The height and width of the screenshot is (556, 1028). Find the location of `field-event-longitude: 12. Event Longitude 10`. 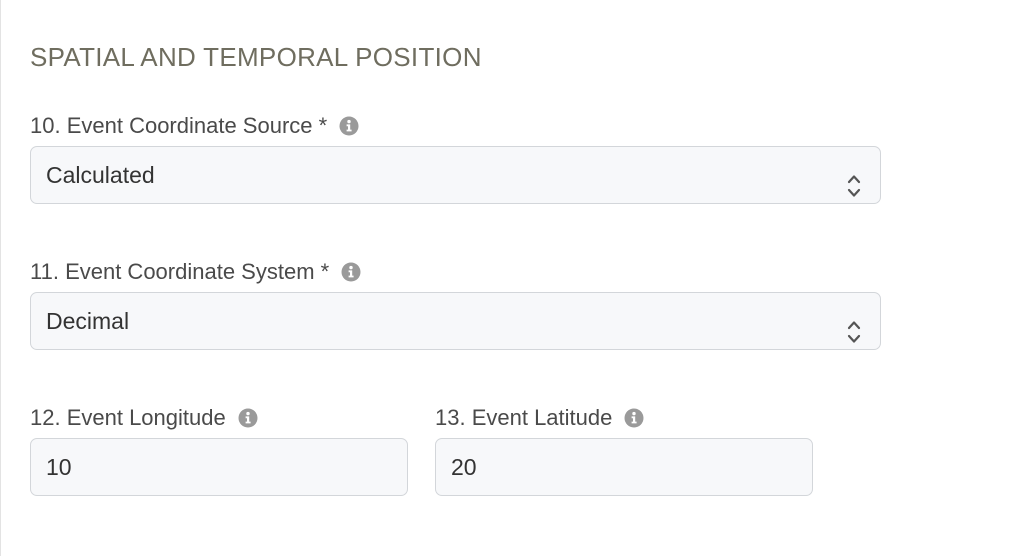

field-event-longitude: 12. Event Longitude 10 is located at coordinates (219, 450).